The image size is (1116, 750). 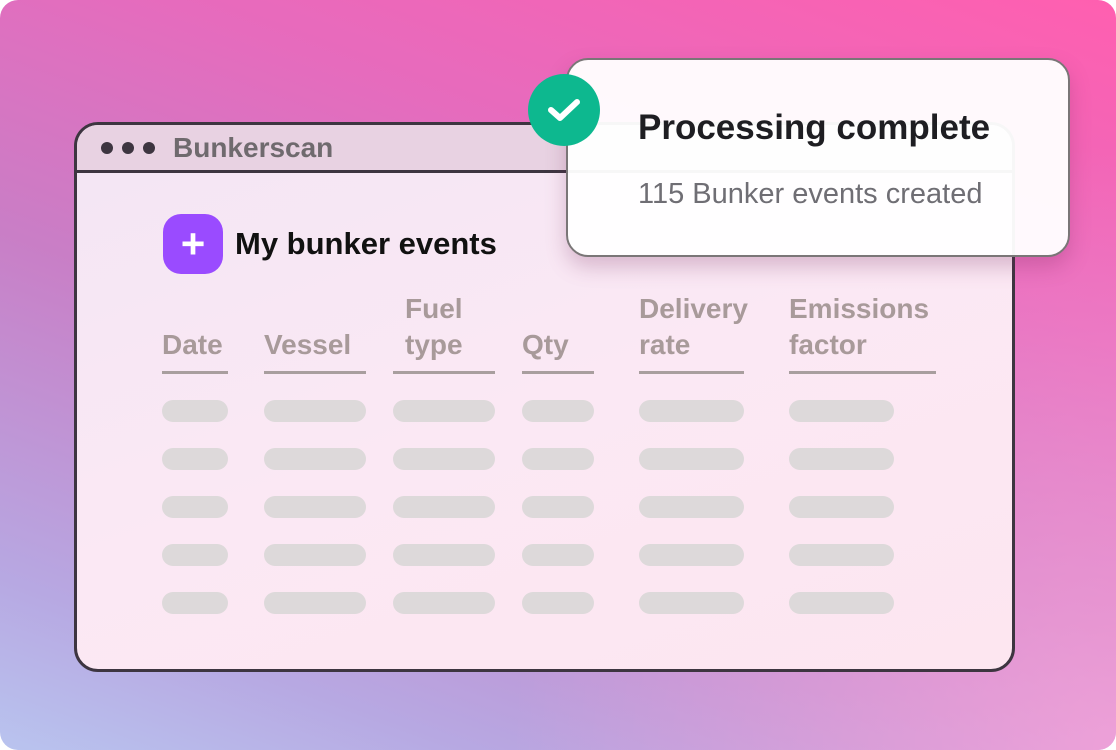 I want to click on column-header: Delivery rate, so click(x=693, y=333).